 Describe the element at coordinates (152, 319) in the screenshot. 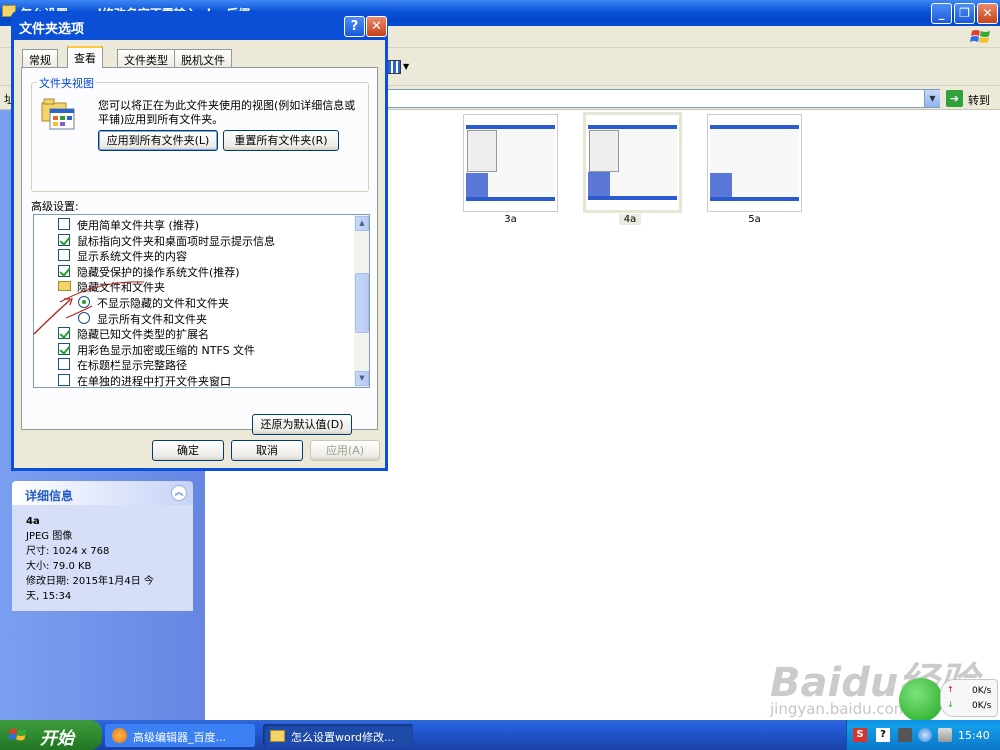

I see `setting-label: 显示所有文件和文件夹` at that location.